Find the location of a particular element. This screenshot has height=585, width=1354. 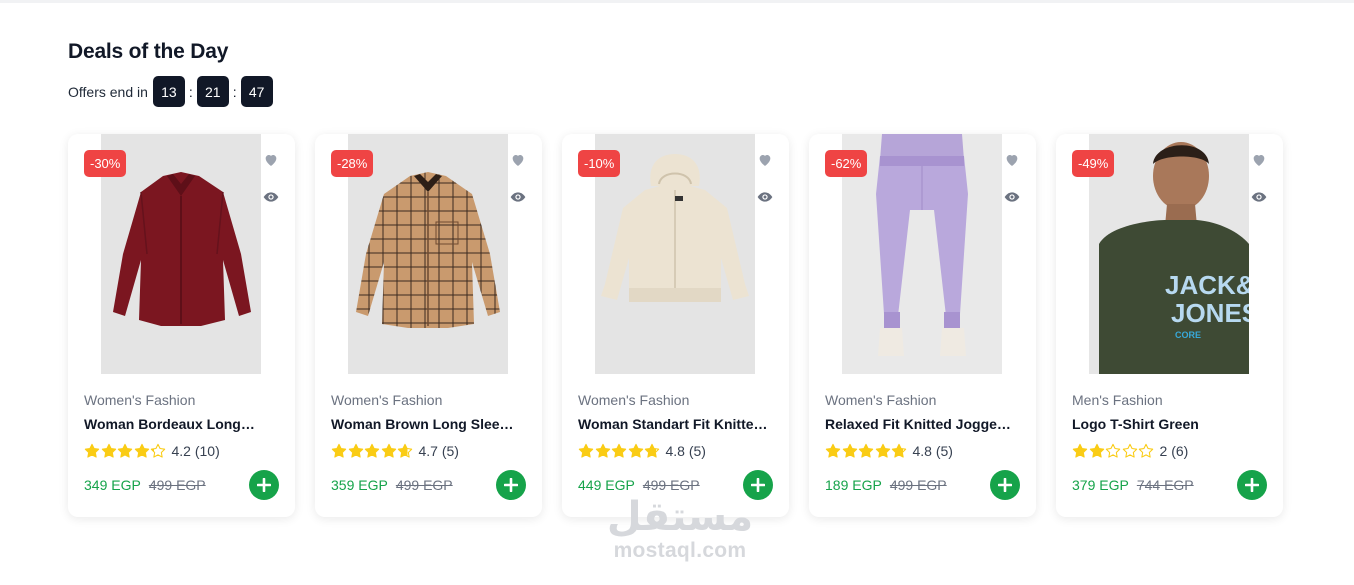

discount-badge: -49% is located at coordinates (1093, 163).